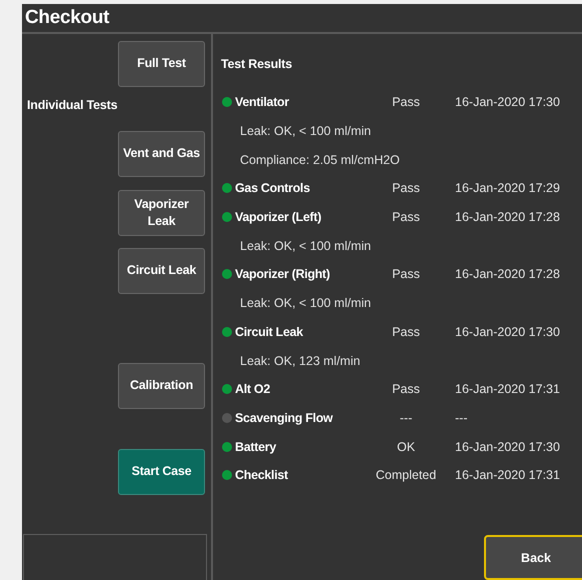 The height and width of the screenshot is (580, 582). What do you see at coordinates (406, 475) in the screenshot?
I see `test-status: Completed` at bounding box center [406, 475].